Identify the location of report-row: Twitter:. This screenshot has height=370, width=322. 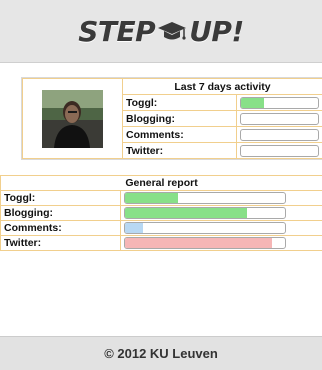
(161, 243).